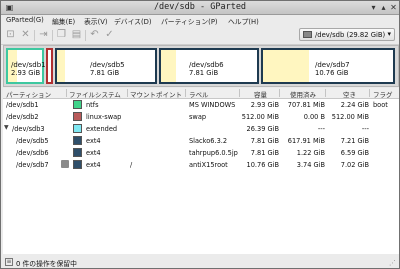 This screenshot has width=400, height=269. What do you see at coordinates (43, 35) in the screenshot?
I see `resize-icon: ⇥` at bounding box center [43, 35].